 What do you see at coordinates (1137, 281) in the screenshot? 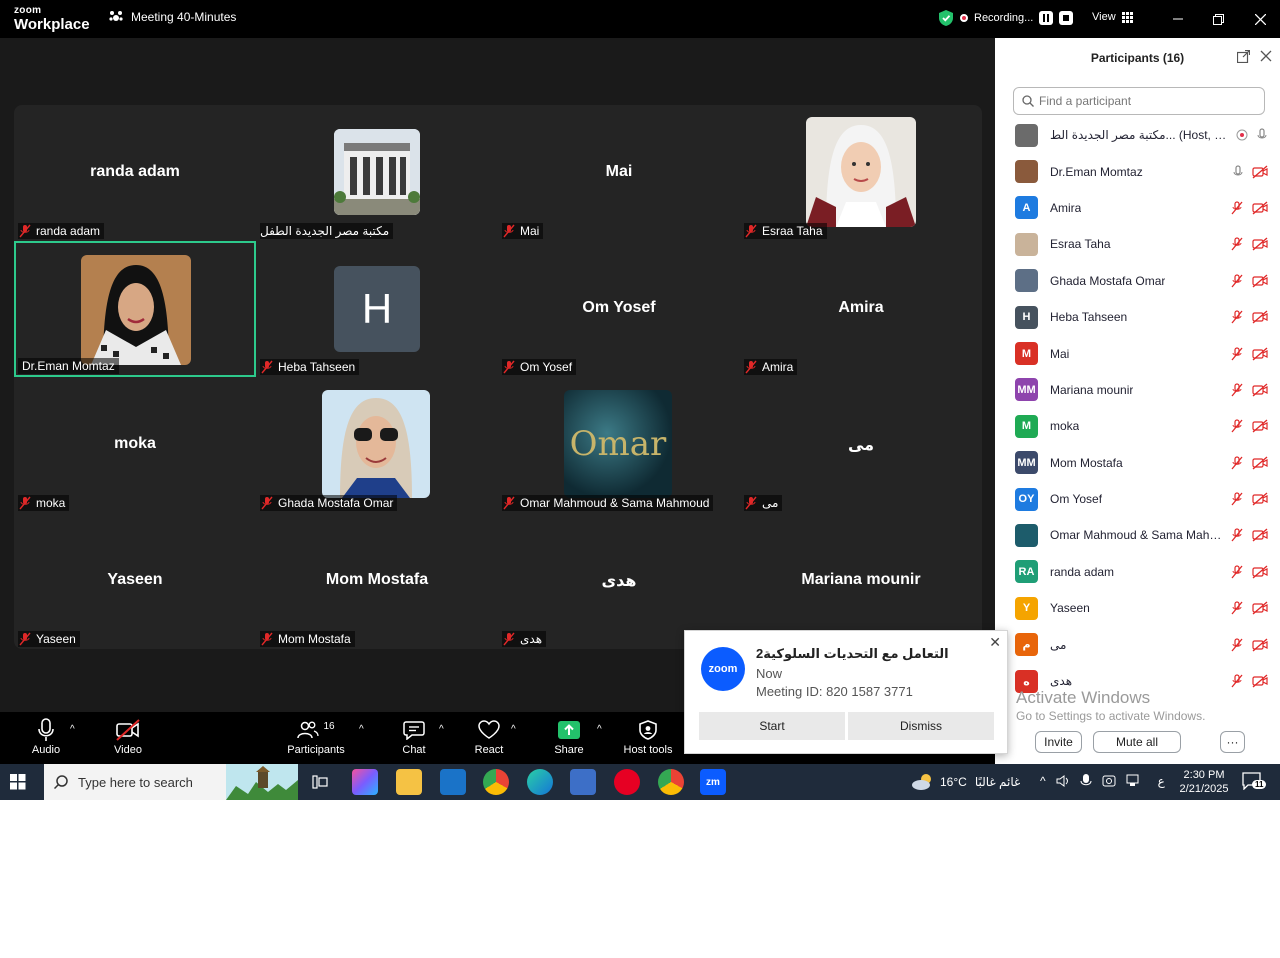
I see `participant-row: Ghada Mostafa Omar` at bounding box center [1137, 281].